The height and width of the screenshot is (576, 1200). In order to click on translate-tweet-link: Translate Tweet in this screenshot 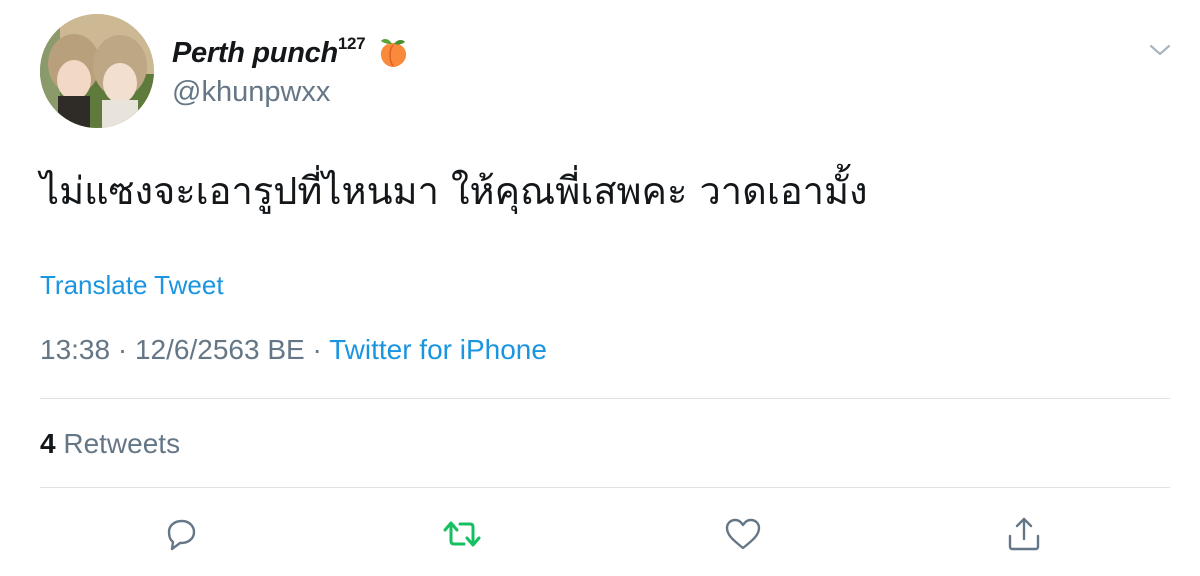, I will do `click(132, 285)`.